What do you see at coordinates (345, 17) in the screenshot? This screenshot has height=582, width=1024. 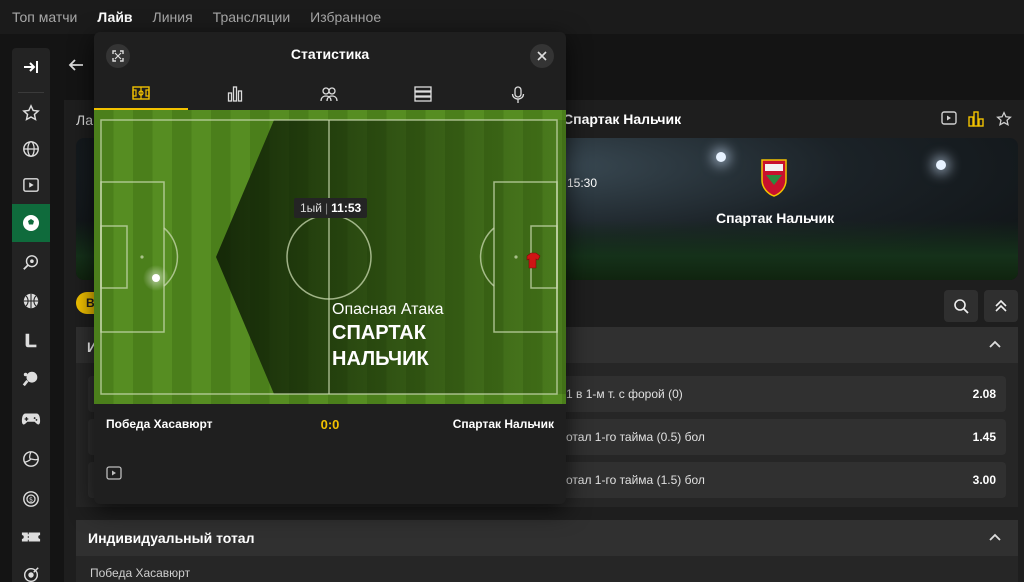 I see `nav-favorites: Избранное` at bounding box center [345, 17].